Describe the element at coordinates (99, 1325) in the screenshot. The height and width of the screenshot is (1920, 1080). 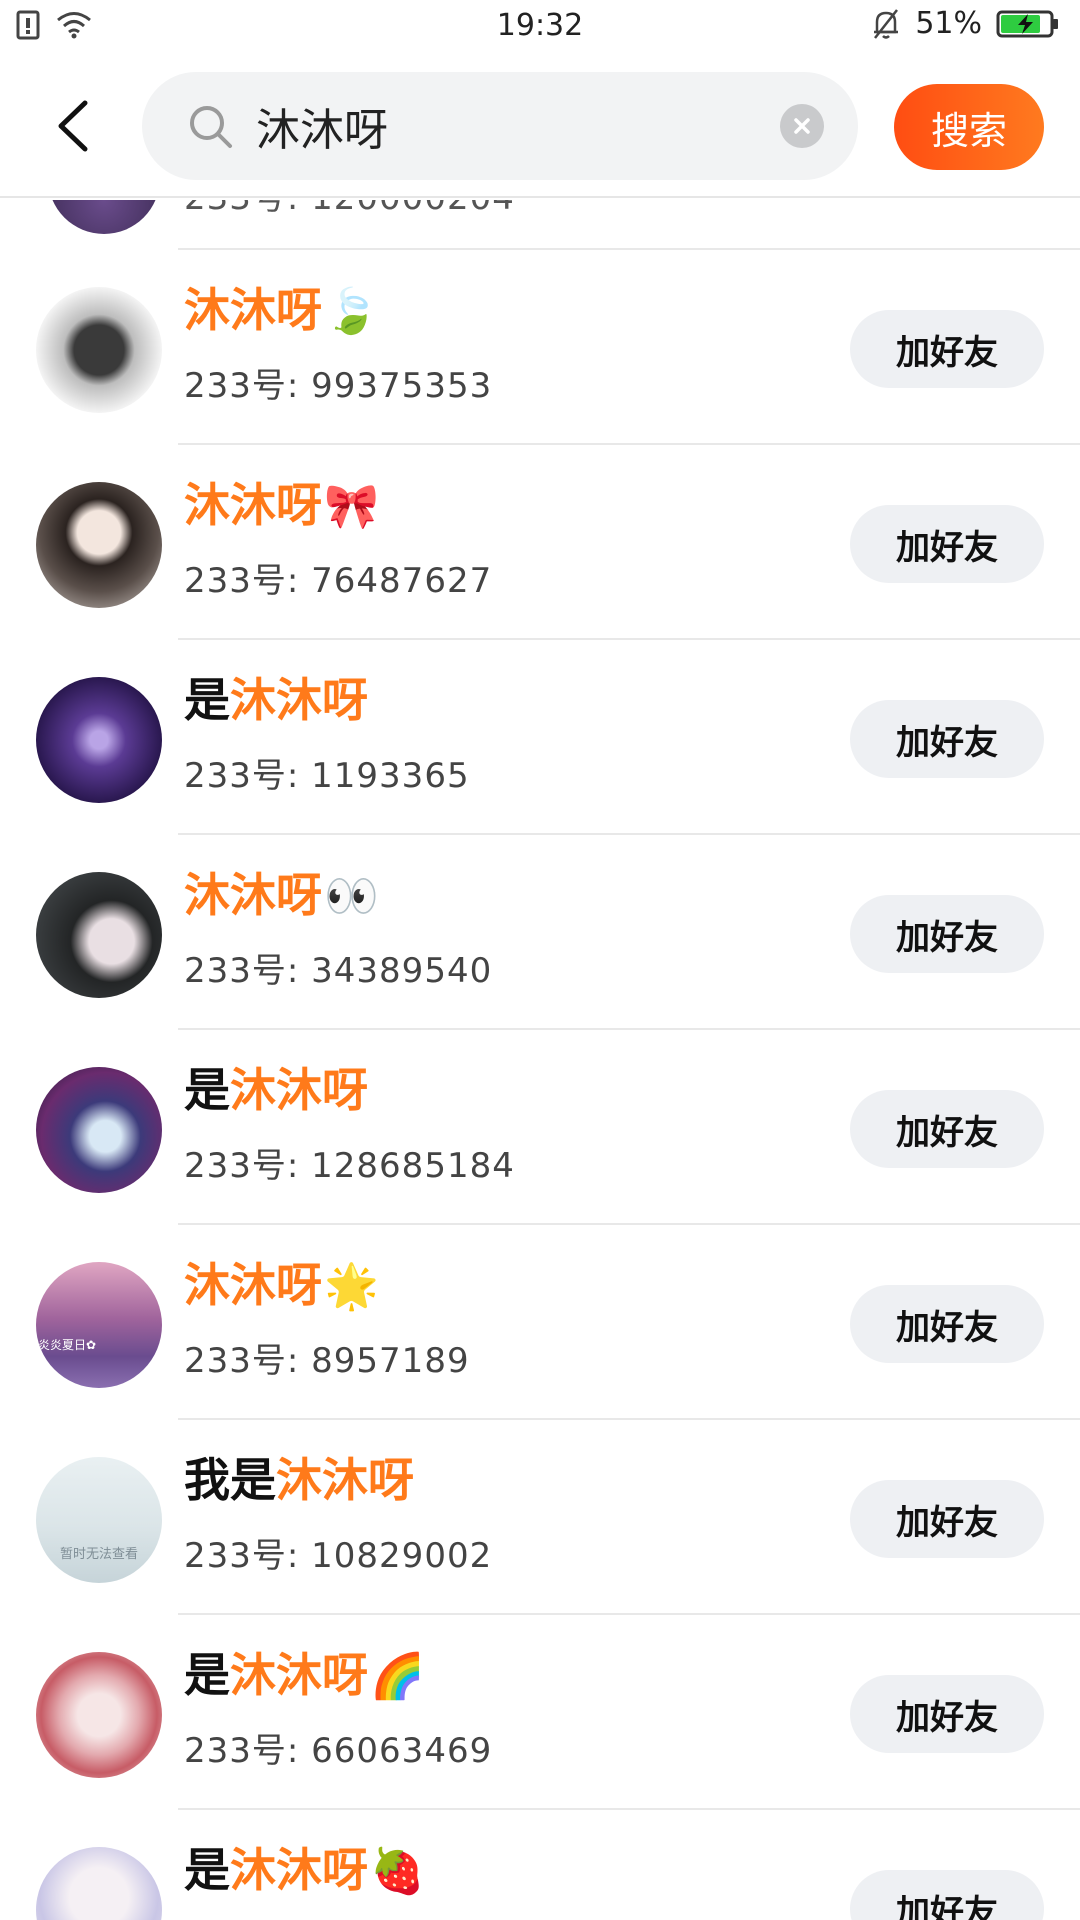
I see `avatar: 炎炎夏日✿` at that location.